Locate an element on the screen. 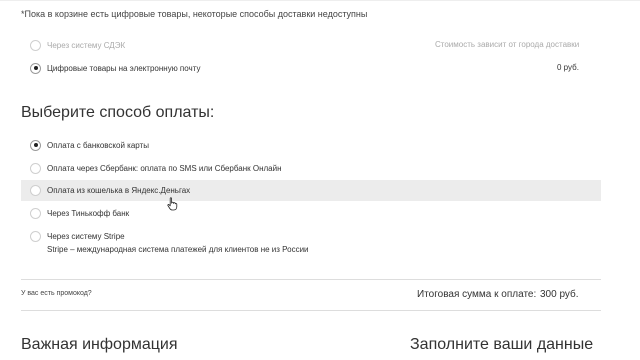 This screenshot has width=640, height=360. radio-email is located at coordinates (35, 68).